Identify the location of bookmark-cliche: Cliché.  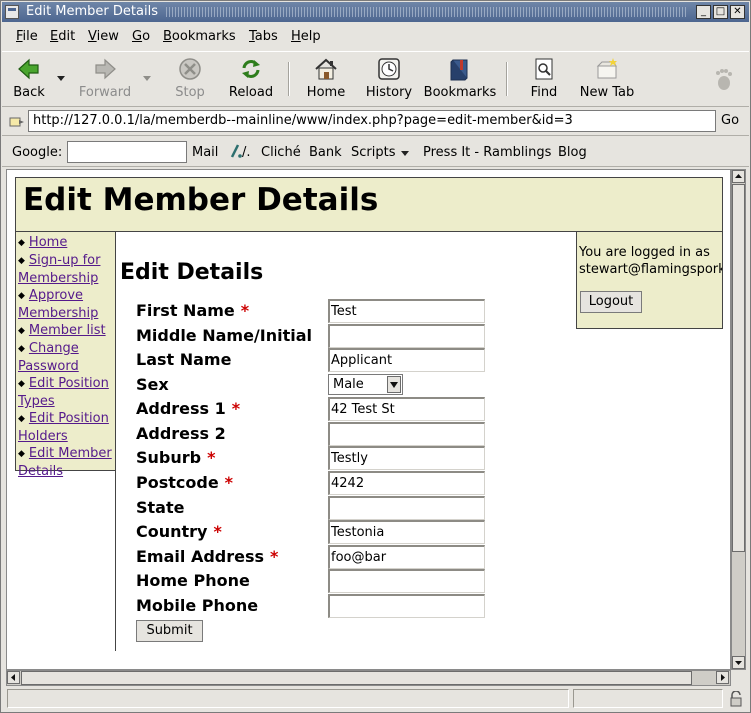
(281, 152).